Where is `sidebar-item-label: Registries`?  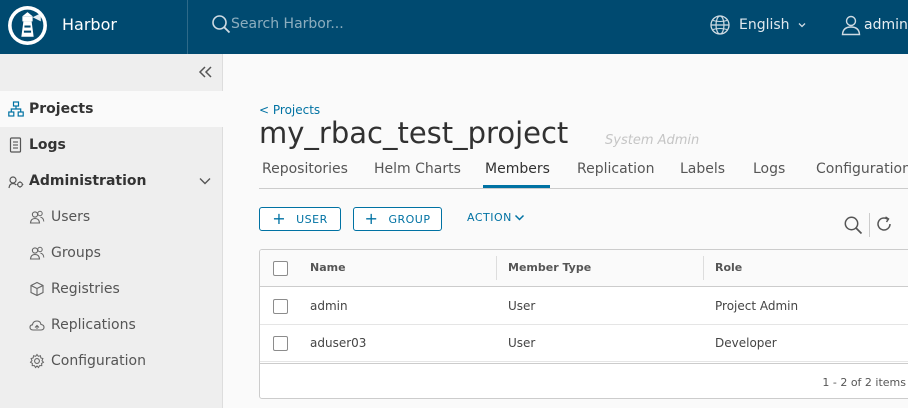 sidebar-item-label: Registries is located at coordinates (85, 289).